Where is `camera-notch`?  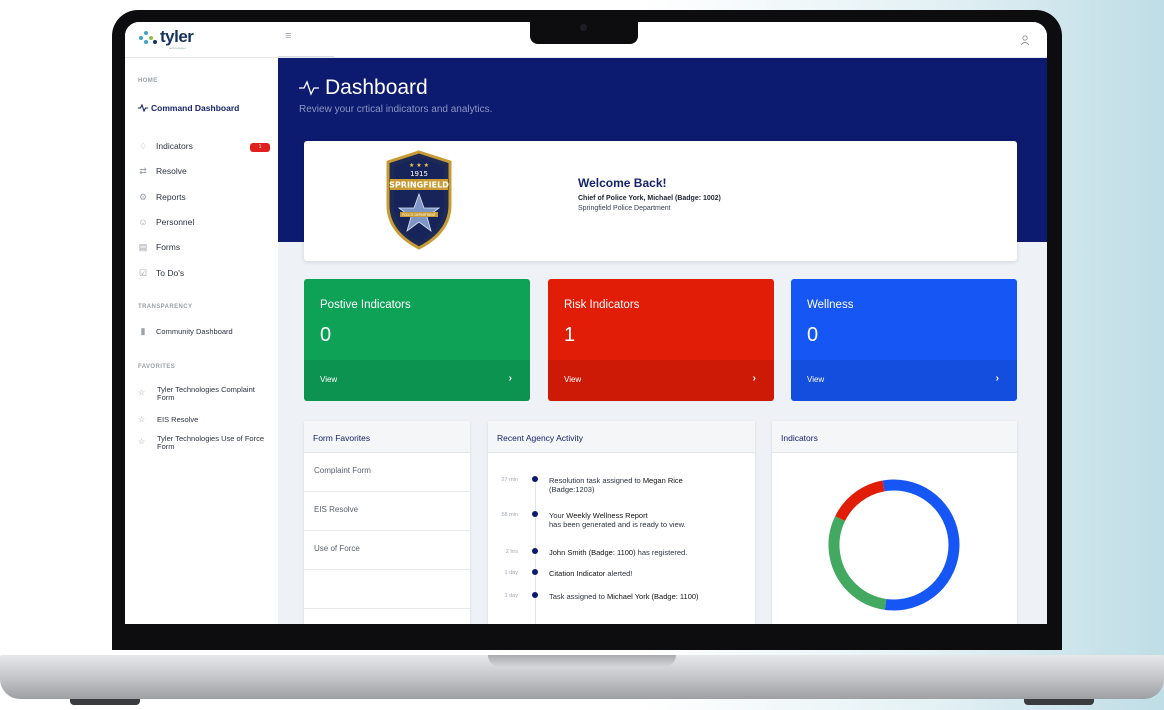
camera-notch is located at coordinates (584, 29).